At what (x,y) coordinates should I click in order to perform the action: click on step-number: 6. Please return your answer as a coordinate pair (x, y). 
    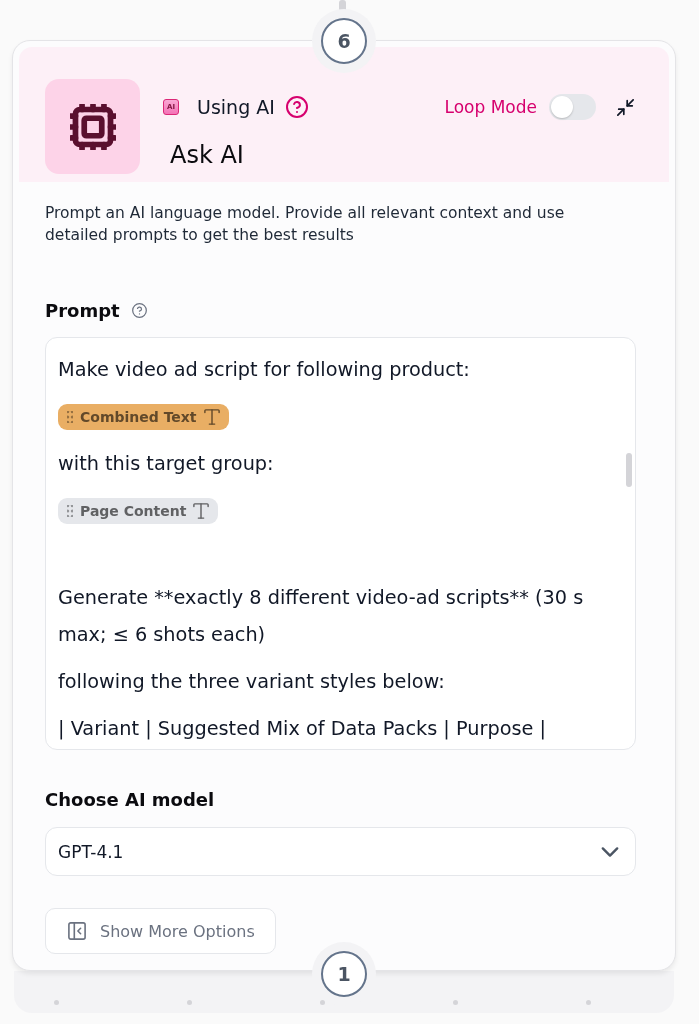
    Looking at the image, I should click on (344, 41).